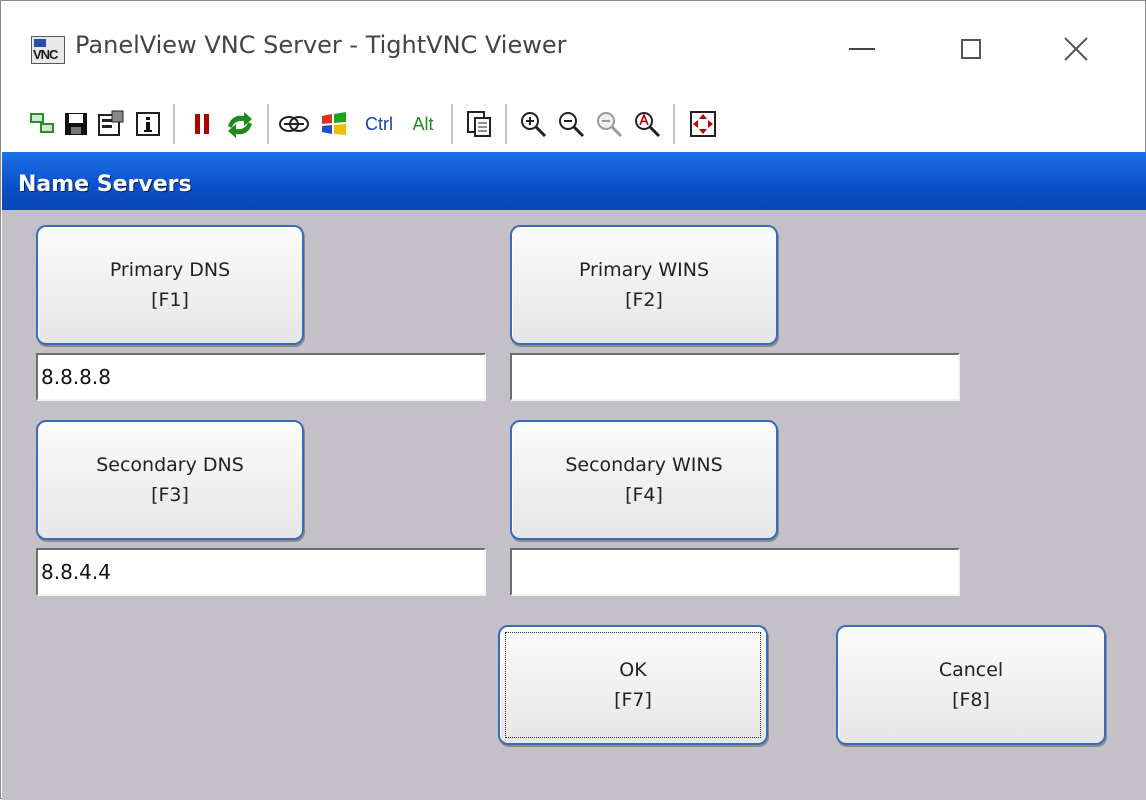 The image size is (1146, 800). Describe the element at coordinates (644, 270) in the screenshot. I see `primary-wins-label: Primary WINS` at that location.